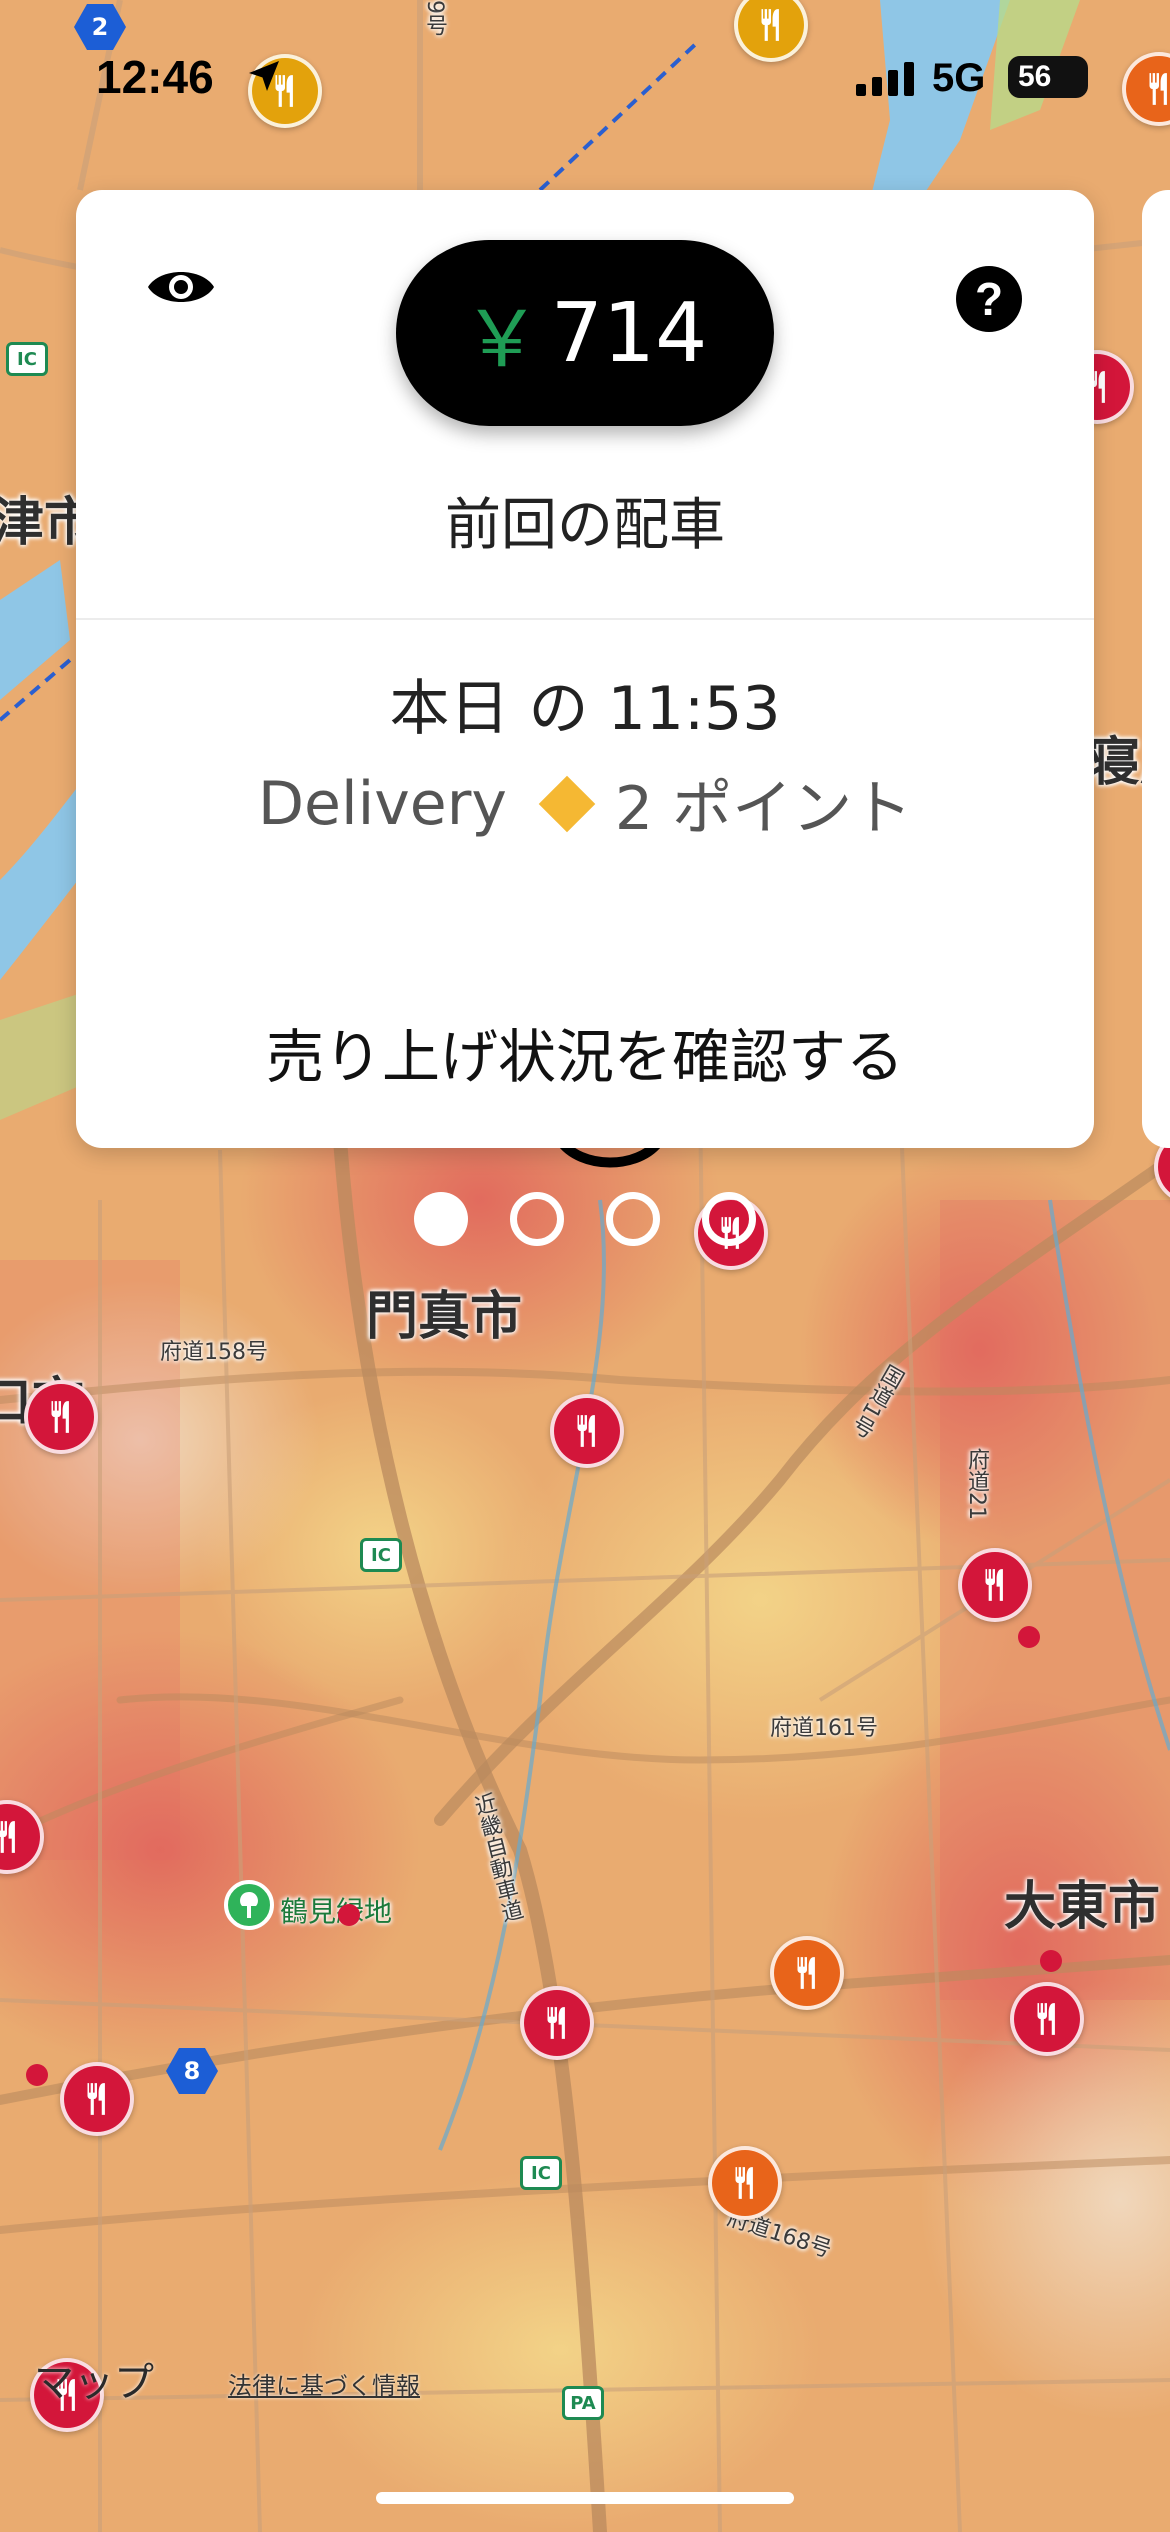 This screenshot has height=2532, width=1170. I want to click on signal-bars-icon, so click(885, 79).